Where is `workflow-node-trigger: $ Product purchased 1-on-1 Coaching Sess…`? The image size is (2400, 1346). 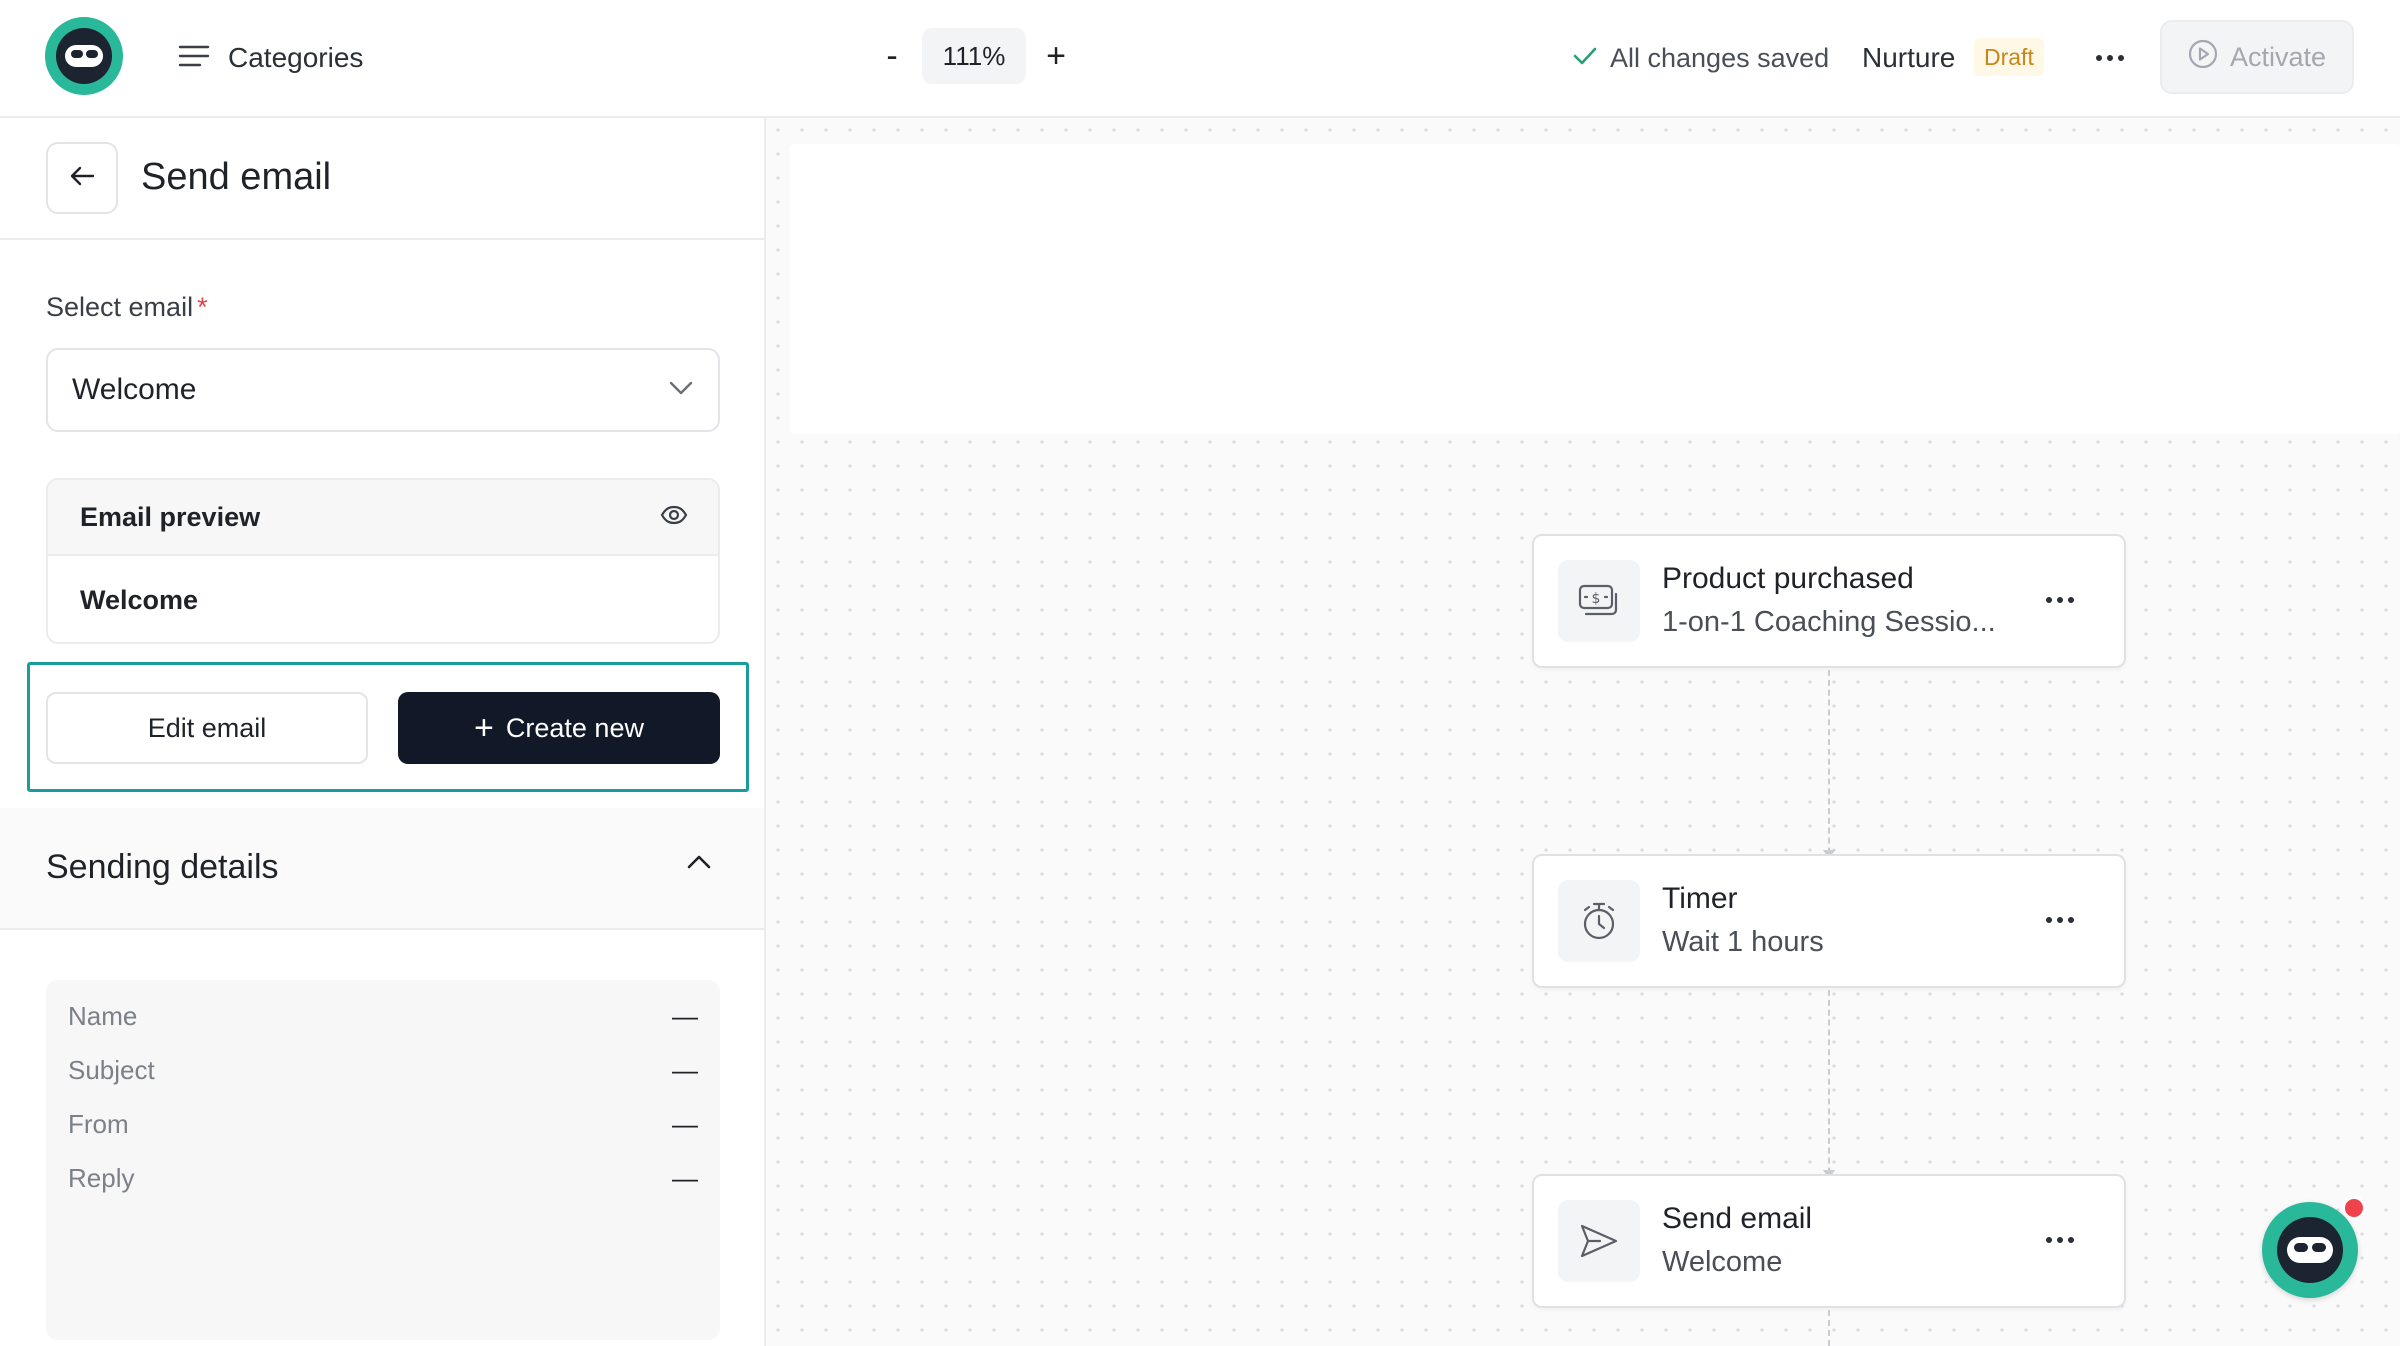 workflow-node-trigger: $ Product purchased 1-on-1 Coaching Sess… is located at coordinates (1829, 601).